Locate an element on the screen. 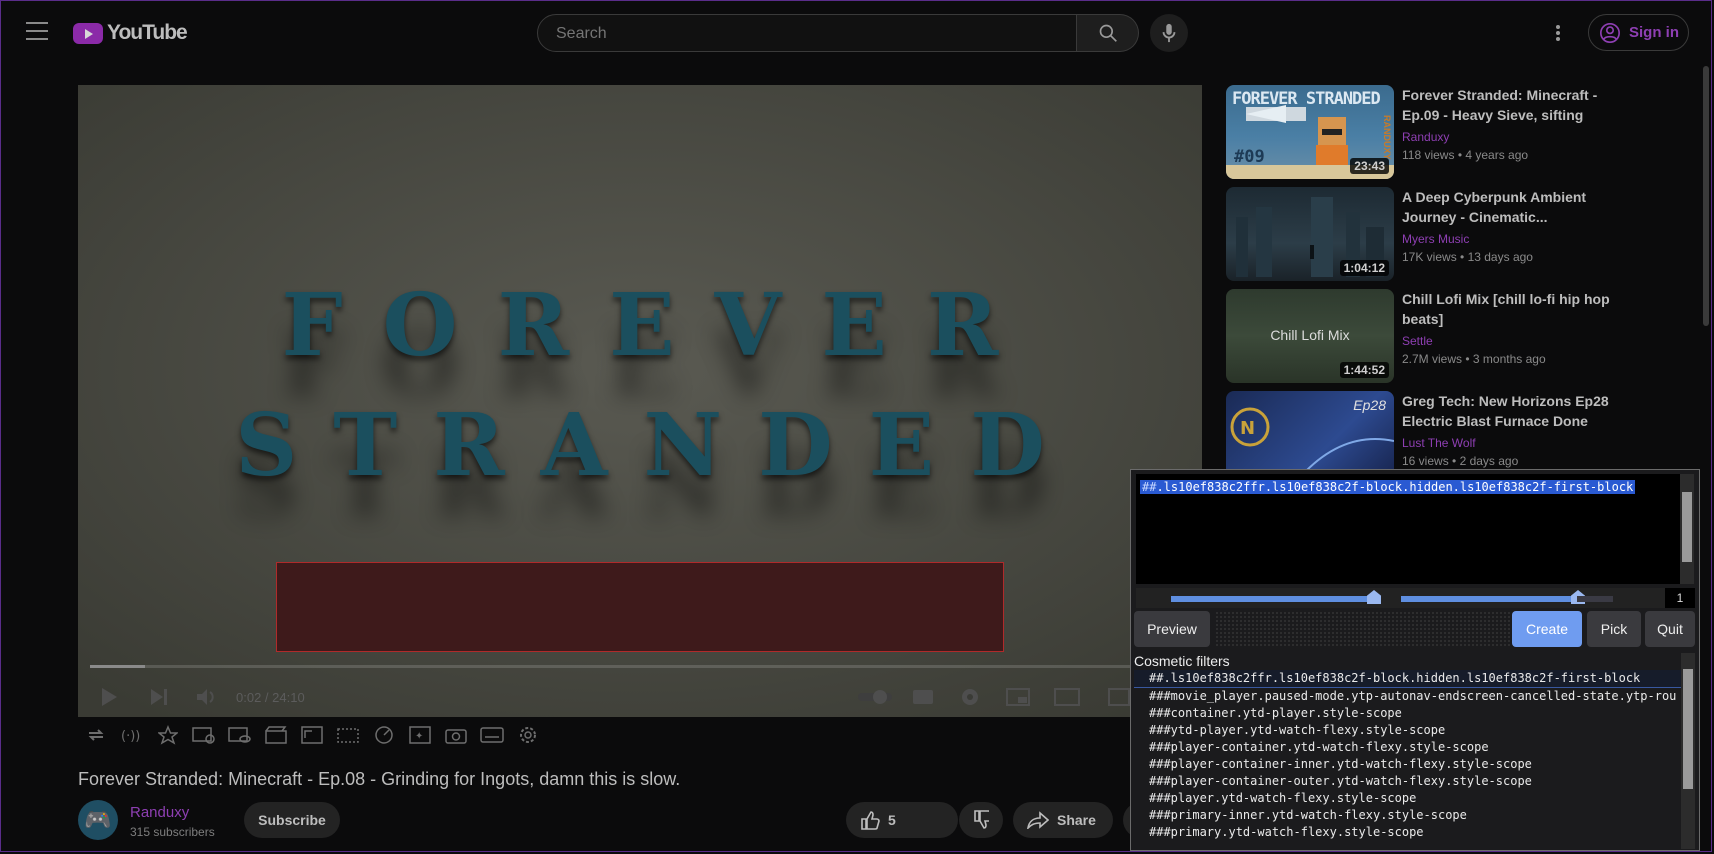  gear-icon is located at coordinates (970, 697).